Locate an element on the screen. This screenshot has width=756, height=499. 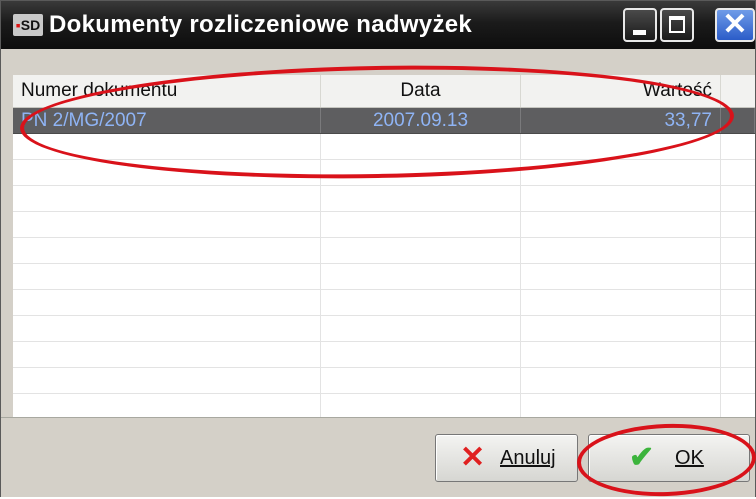
app-icon-text: SD is located at coordinates (30, 25).